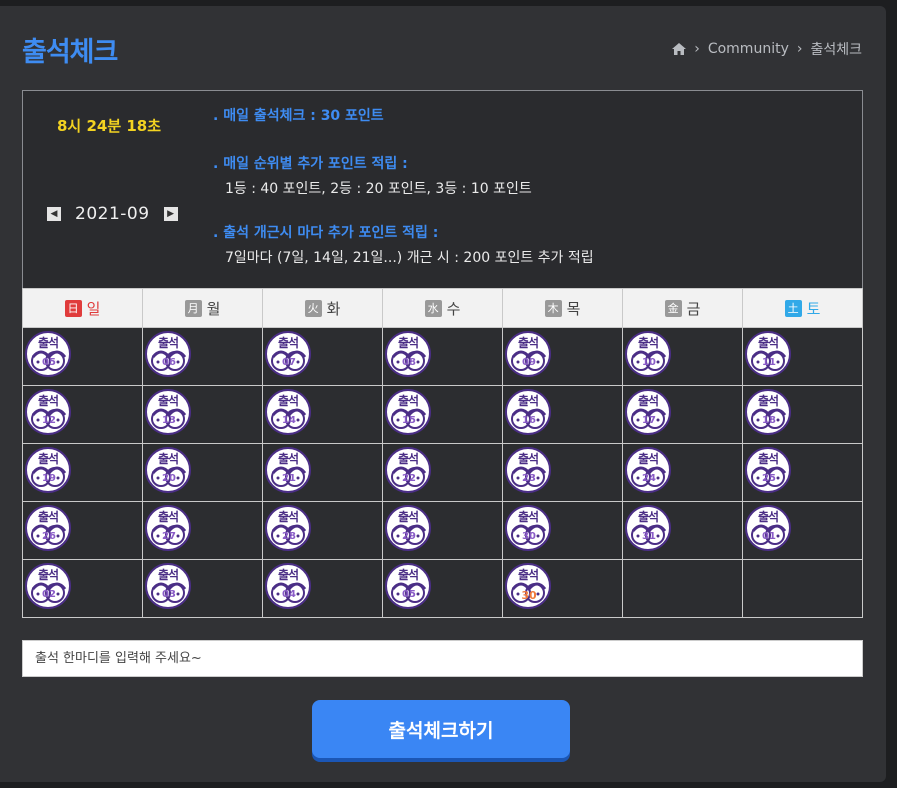 The width and height of the screenshot is (897, 788). I want to click on stamp-day-number: 10, so click(649, 362).